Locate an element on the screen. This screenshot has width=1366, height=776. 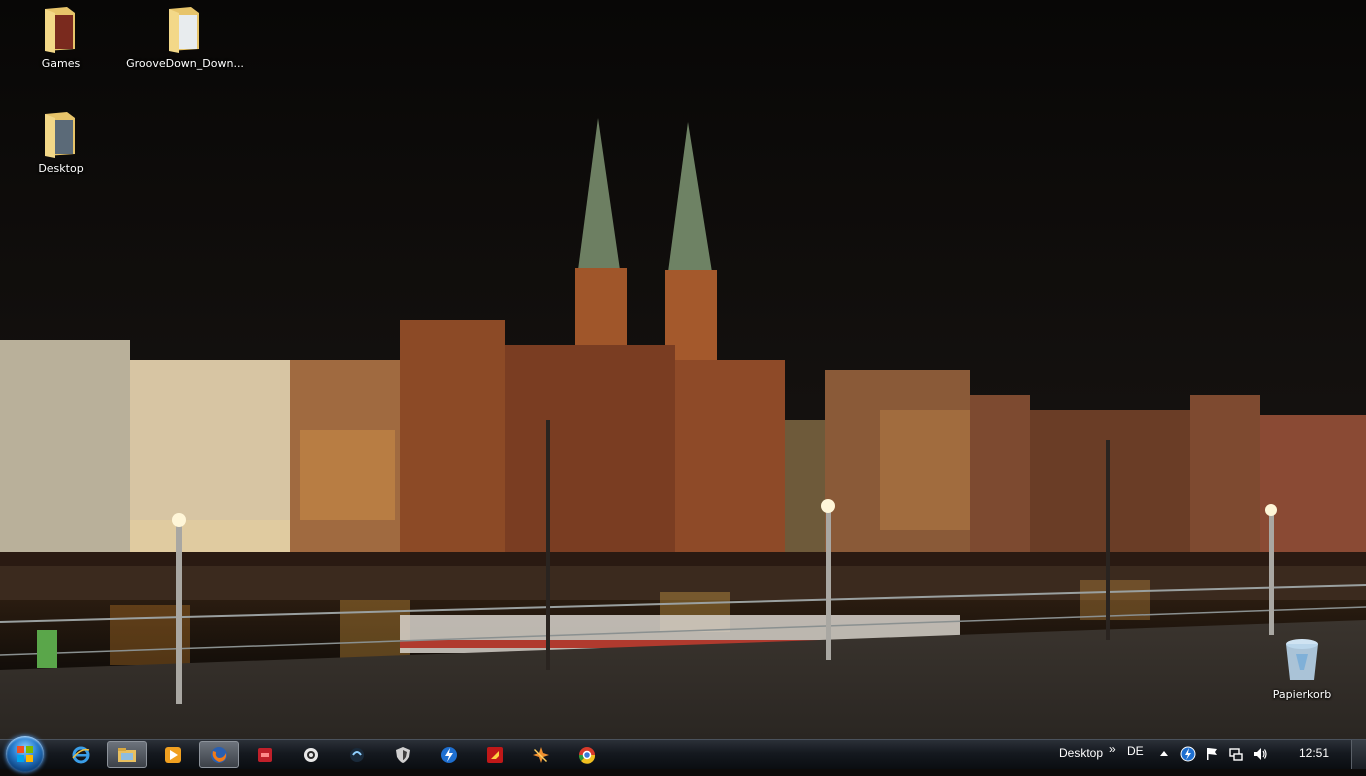
windows-explorer-icon is located at coordinates (127, 754).